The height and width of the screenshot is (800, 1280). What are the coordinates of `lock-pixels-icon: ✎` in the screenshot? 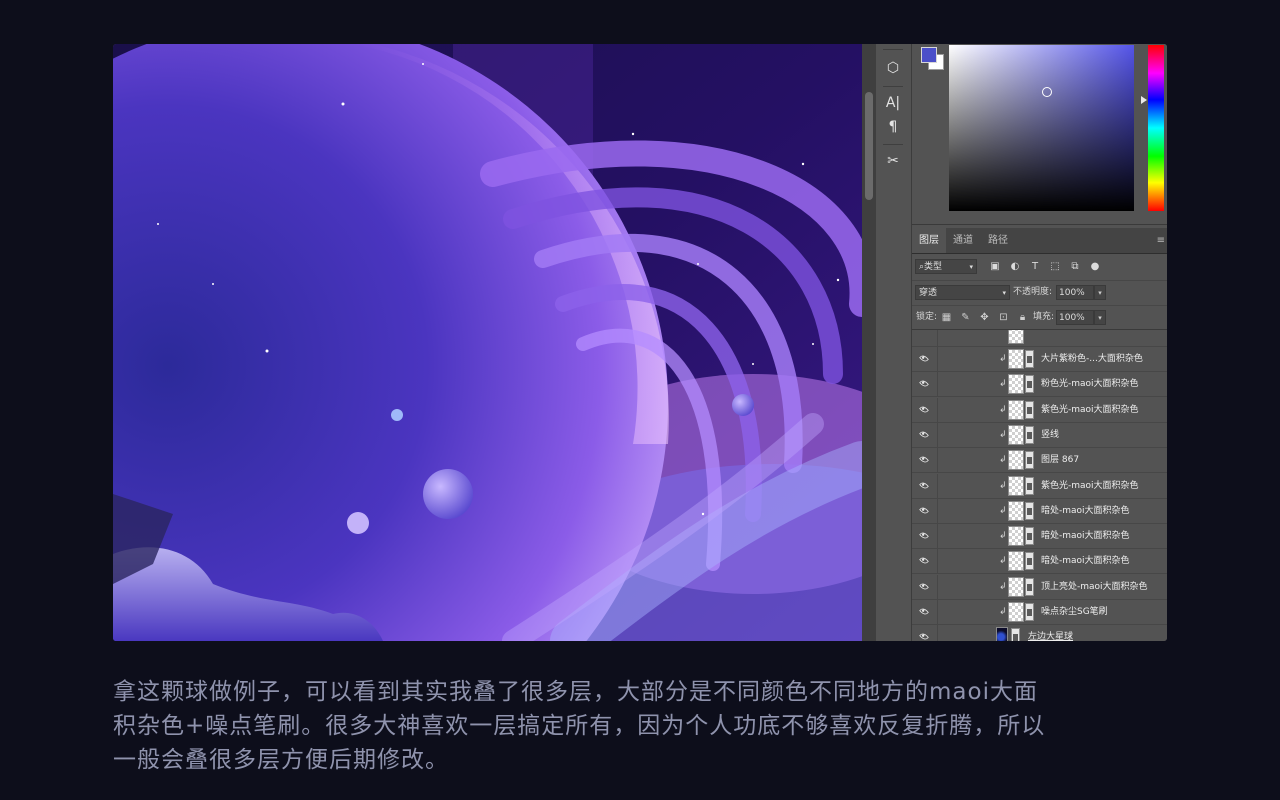 It's located at (965, 317).